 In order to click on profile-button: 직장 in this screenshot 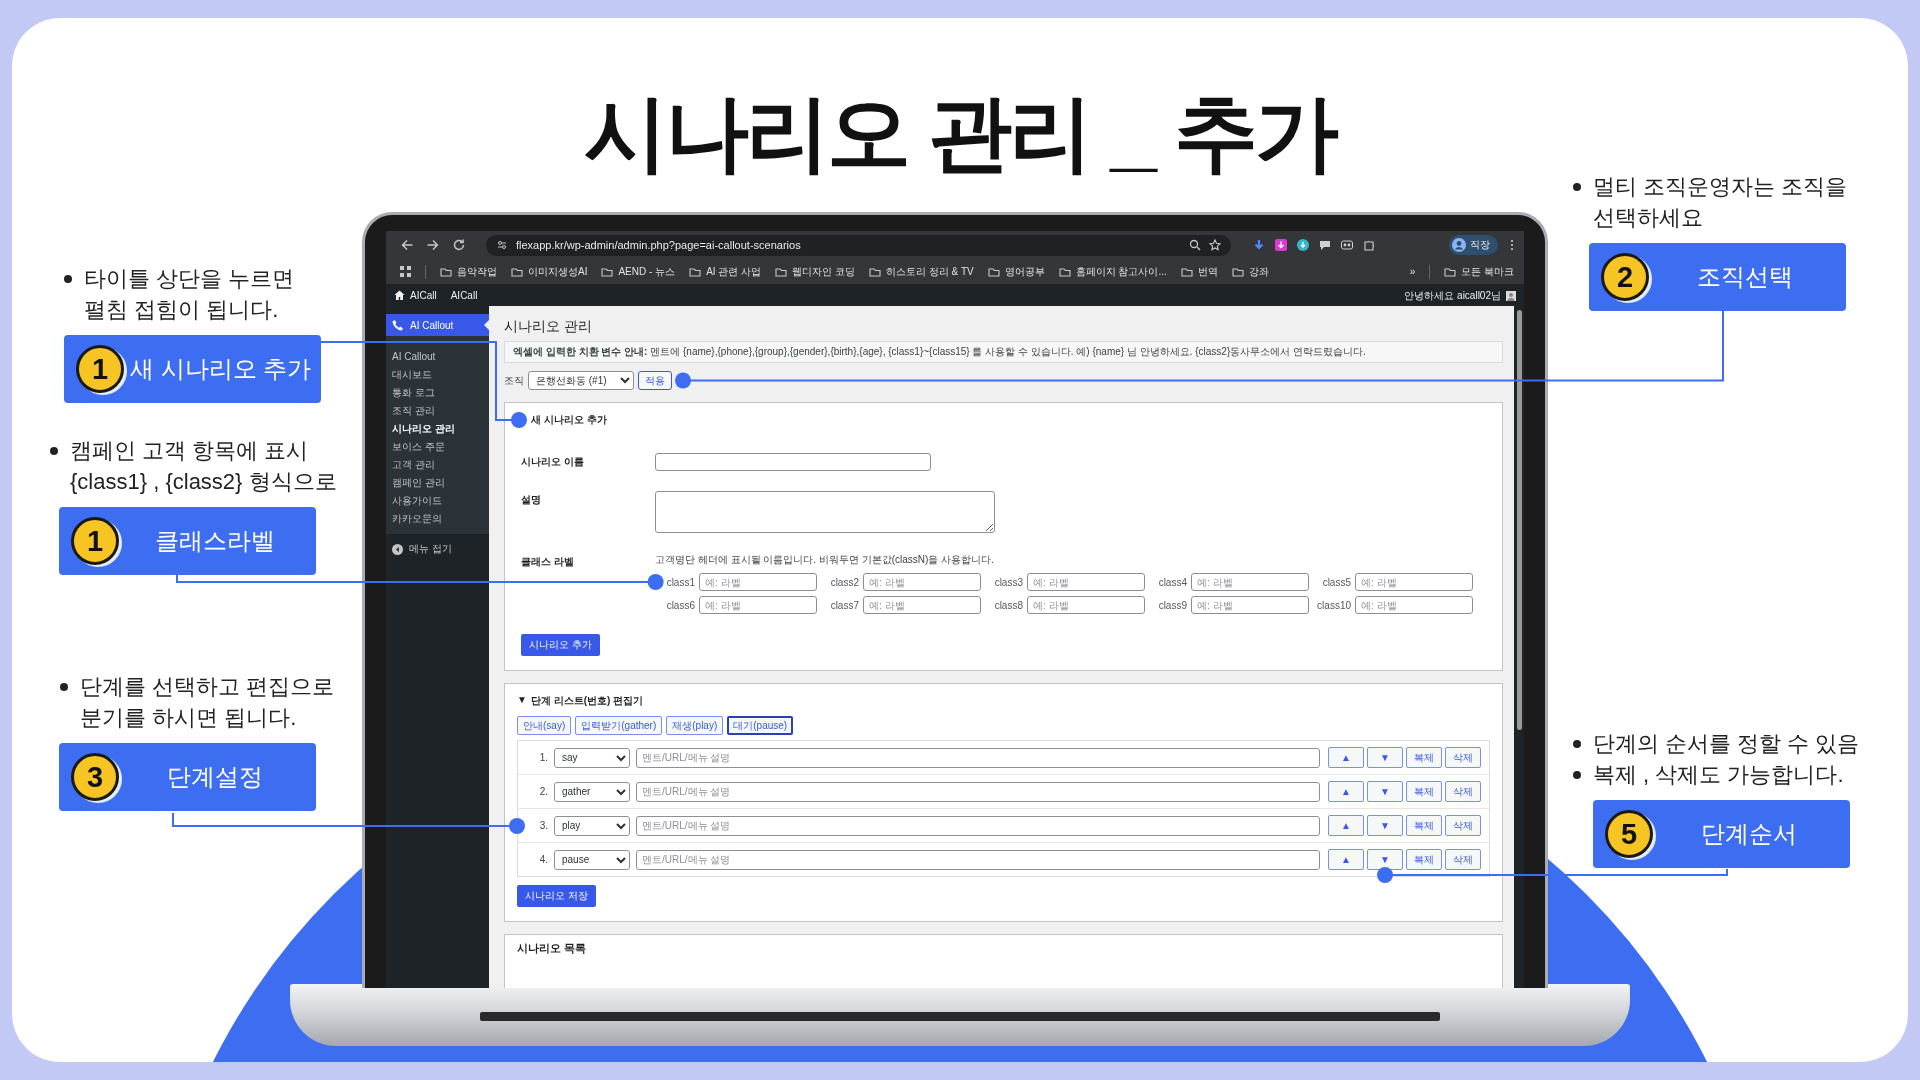, I will do `click(1473, 245)`.